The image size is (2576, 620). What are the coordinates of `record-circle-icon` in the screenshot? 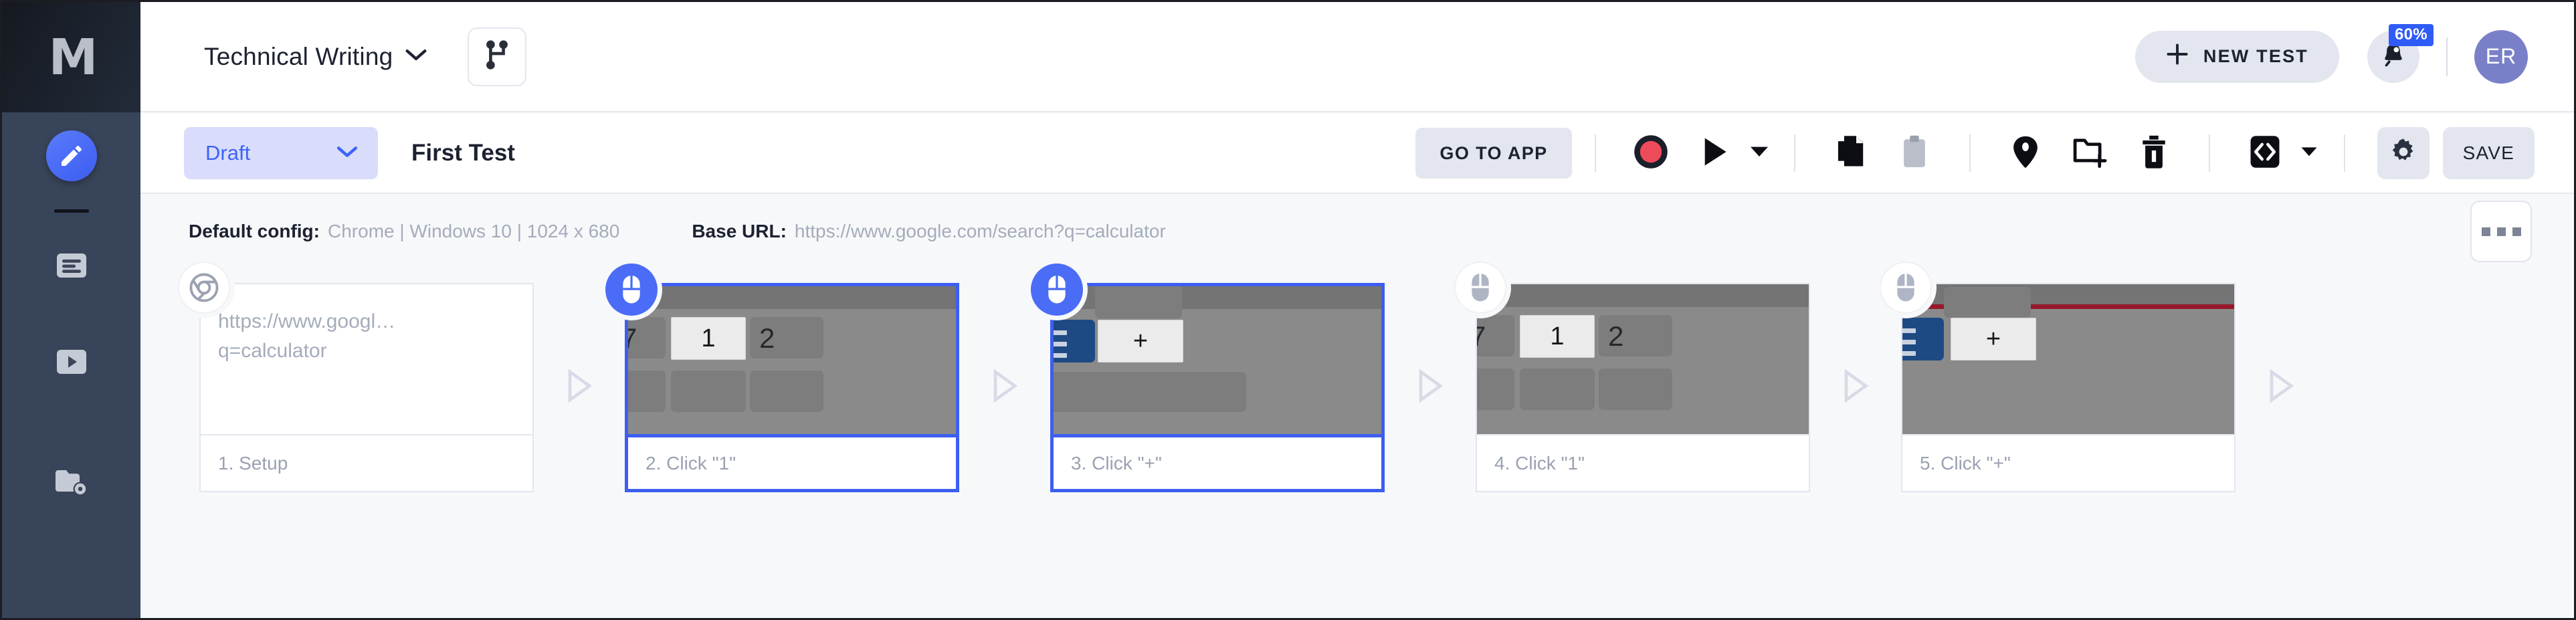 It's located at (1651, 153).